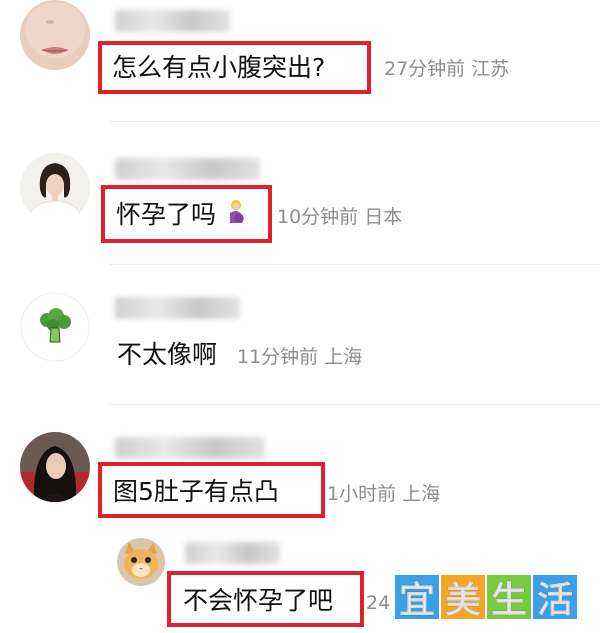  What do you see at coordinates (166, 214) in the screenshot?
I see `comment-text-label: 怀孕了吗` at bounding box center [166, 214].